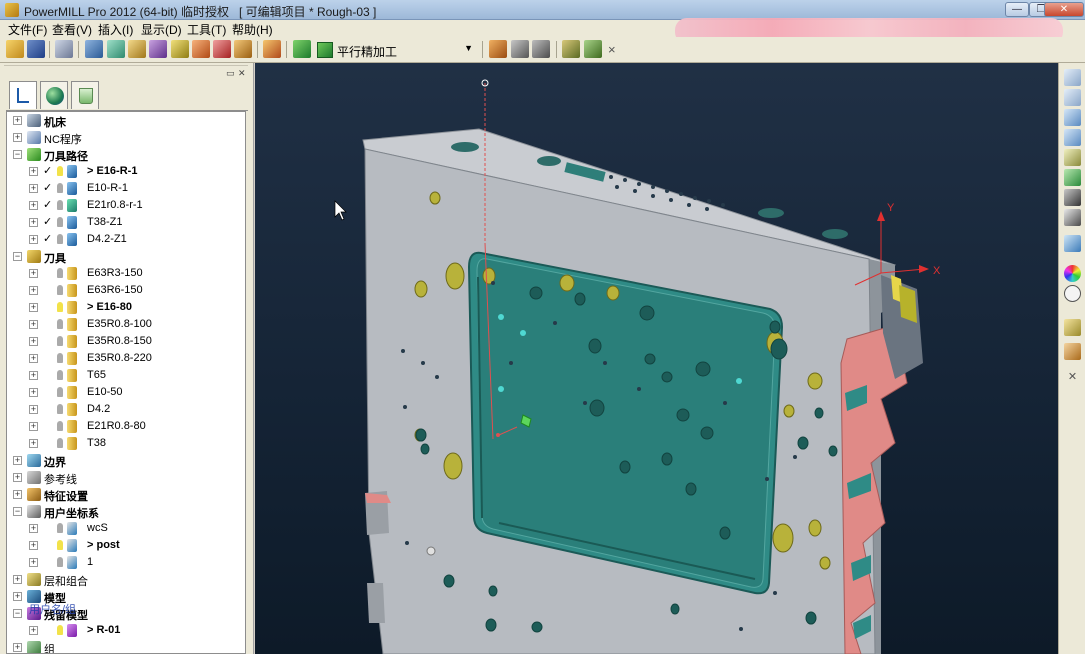  I want to click on tree-section-levels: + 层和组合, so click(126, 579).